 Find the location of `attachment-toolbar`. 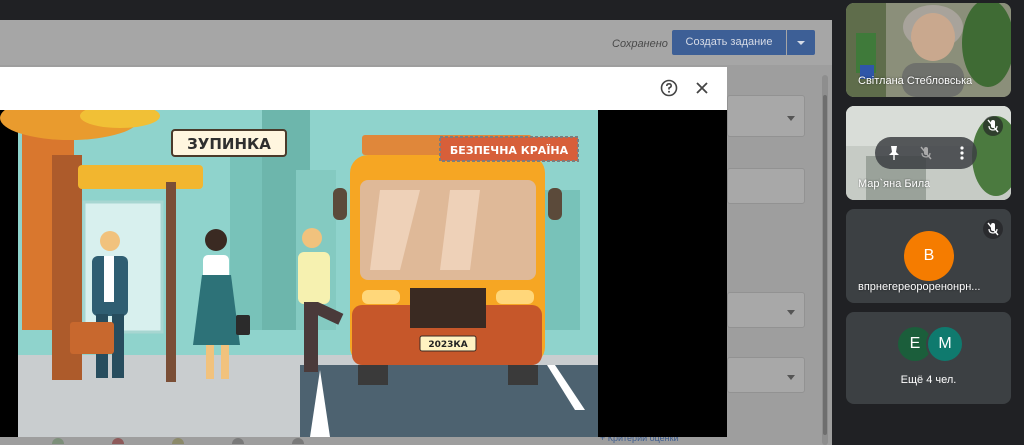

attachment-toolbar is located at coordinates (300, 441).